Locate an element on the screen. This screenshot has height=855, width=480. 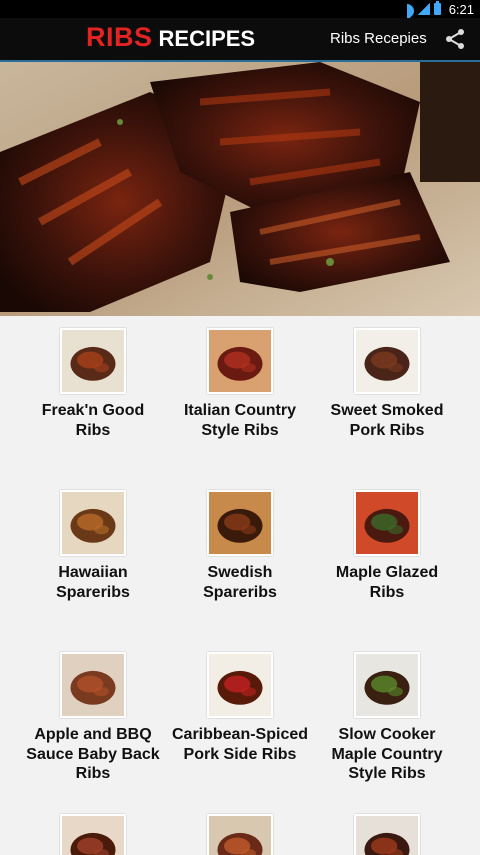
recipe-card: Hawaiian Spareribs is located at coordinates (93, 546).